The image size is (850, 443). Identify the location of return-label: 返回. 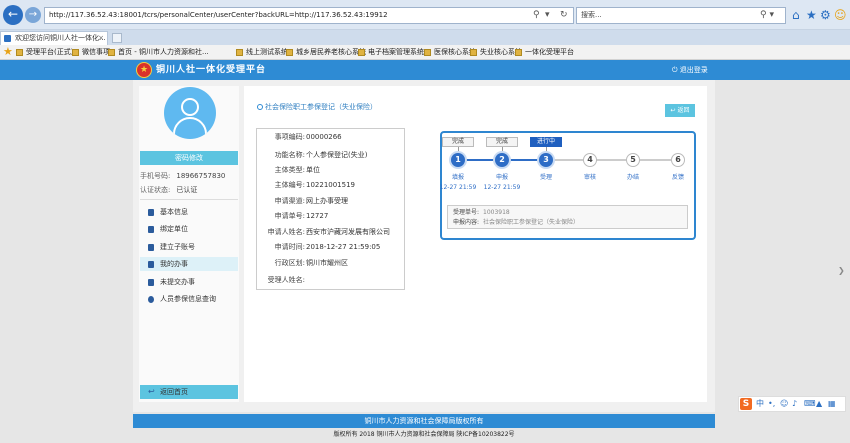
(683, 110).